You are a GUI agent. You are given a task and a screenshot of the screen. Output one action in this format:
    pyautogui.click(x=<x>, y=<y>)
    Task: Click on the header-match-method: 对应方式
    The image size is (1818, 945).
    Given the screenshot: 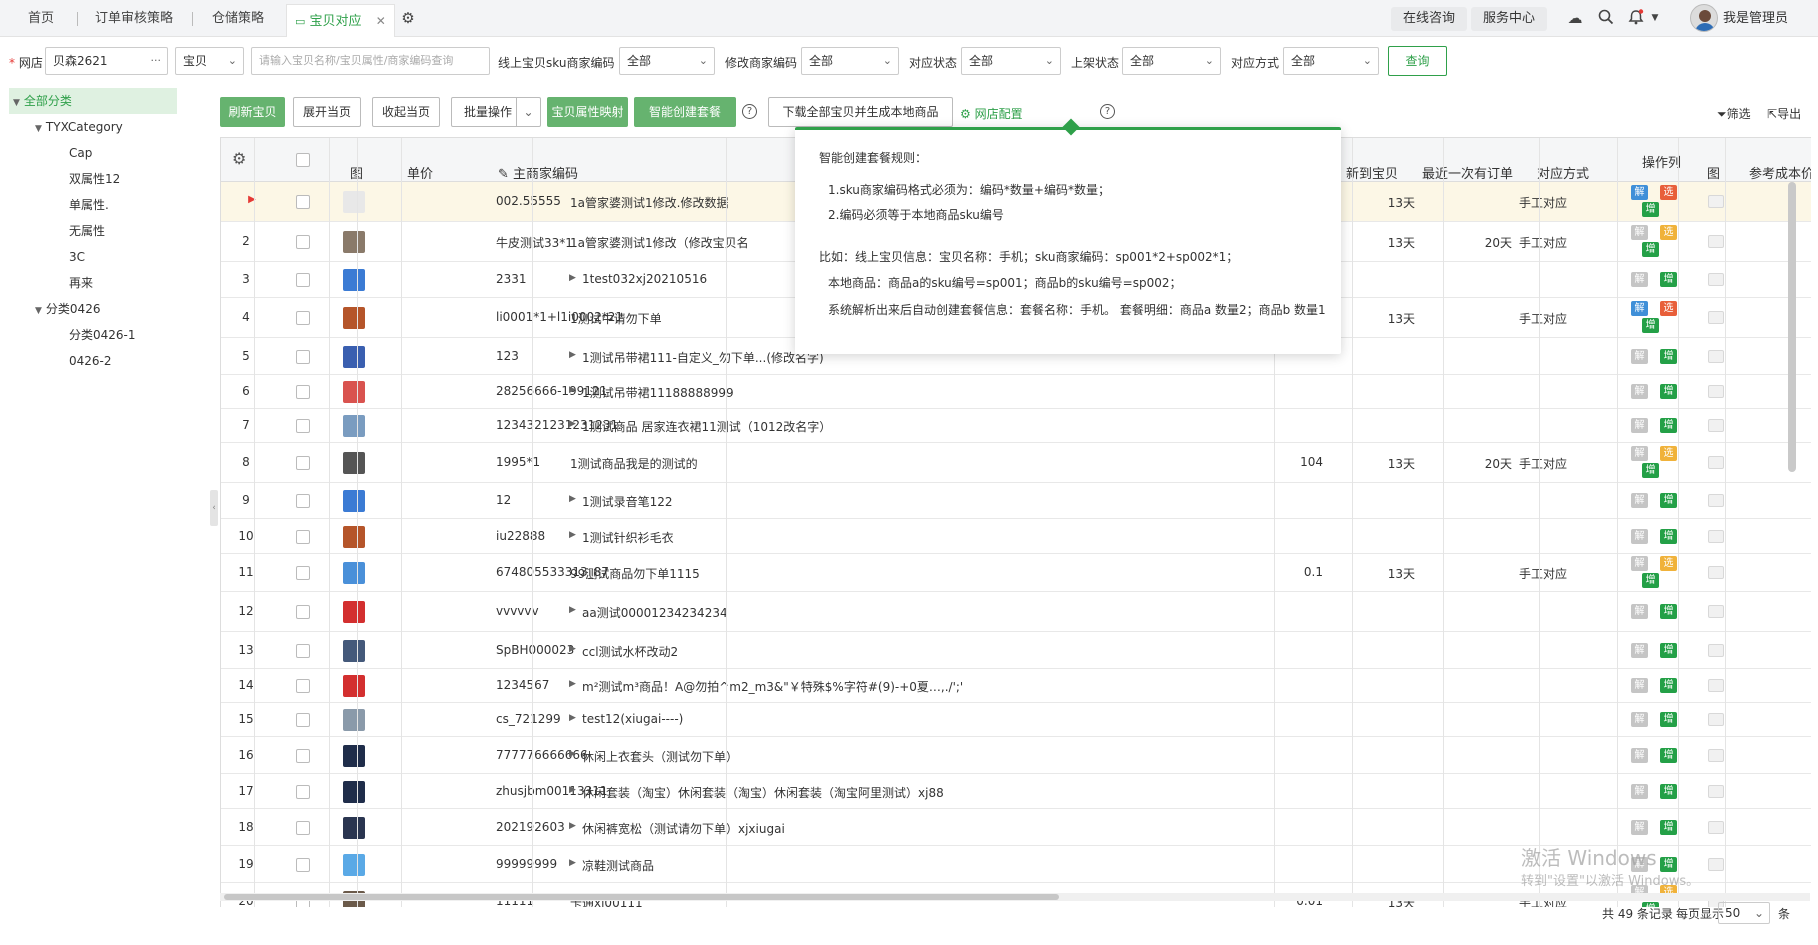 What is the action you would take?
    pyautogui.click(x=1563, y=172)
    